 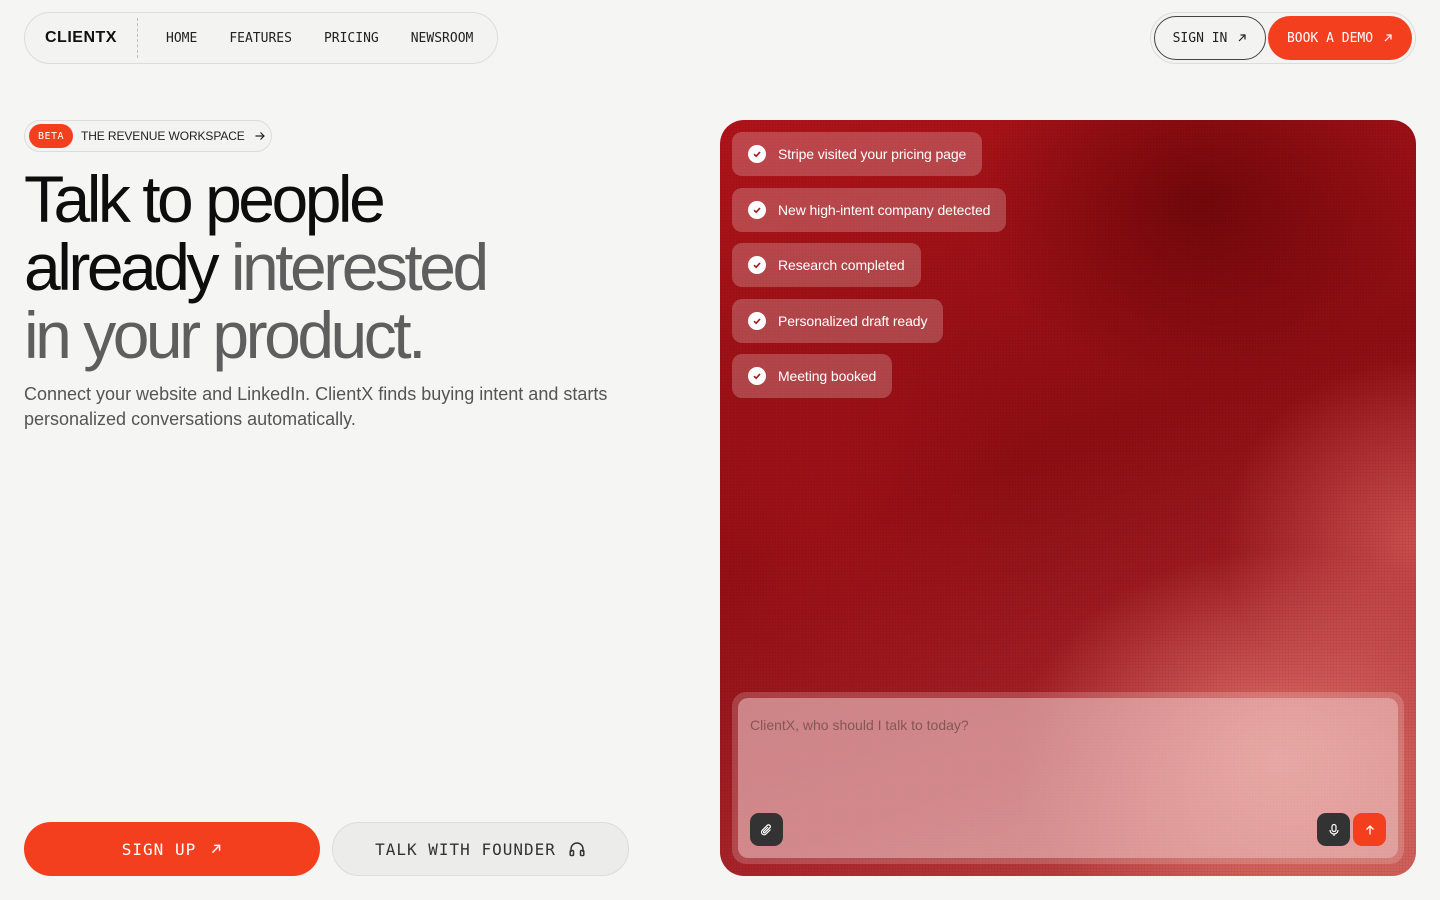 I want to click on sign-in-button: SIGN IN, so click(x=1210, y=38).